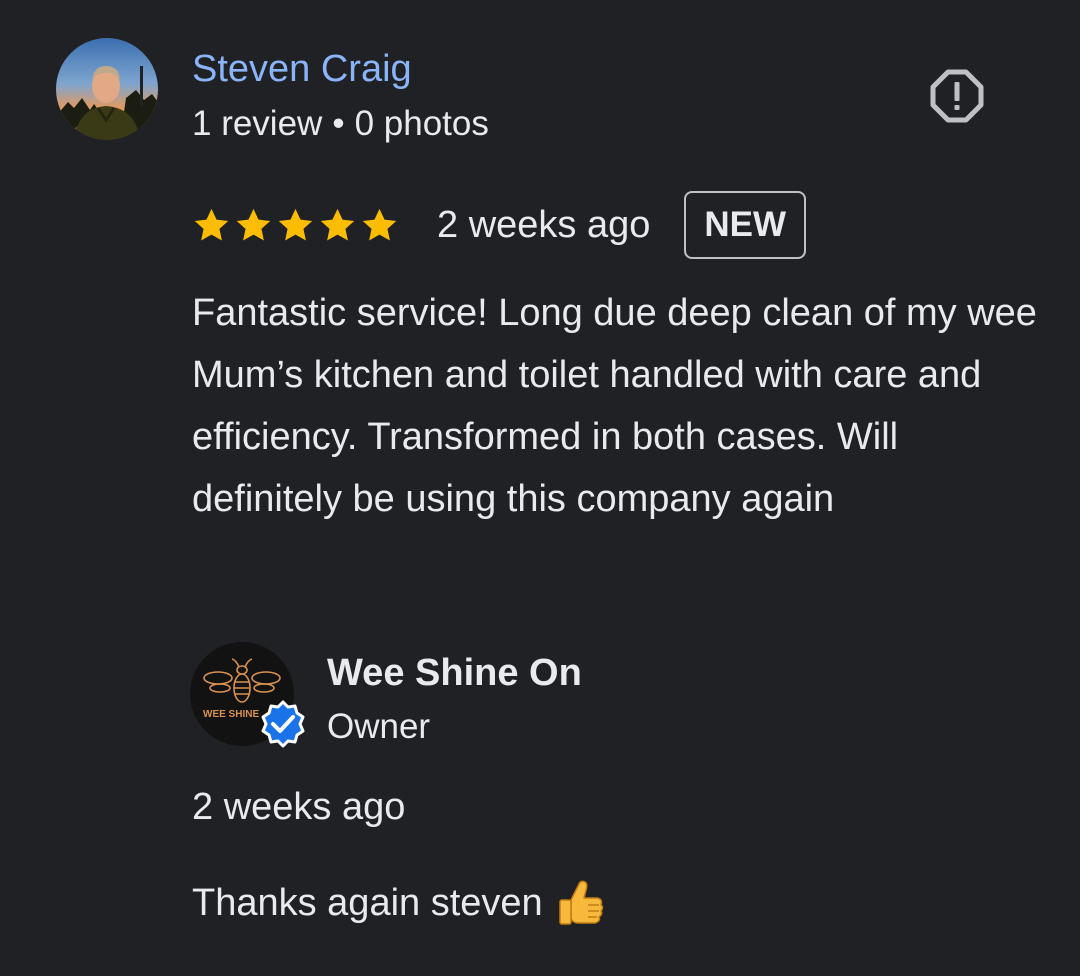 This screenshot has width=1080, height=976. I want to click on owner-logo-text: WEE SHINE, so click(231, 714).